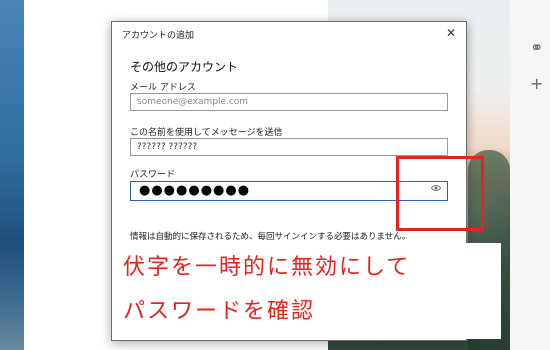  What do you see at coordinates (184, 67) in the screenshot?
I see `page-title: その他のアカウント` at bounding box center [184, 67].